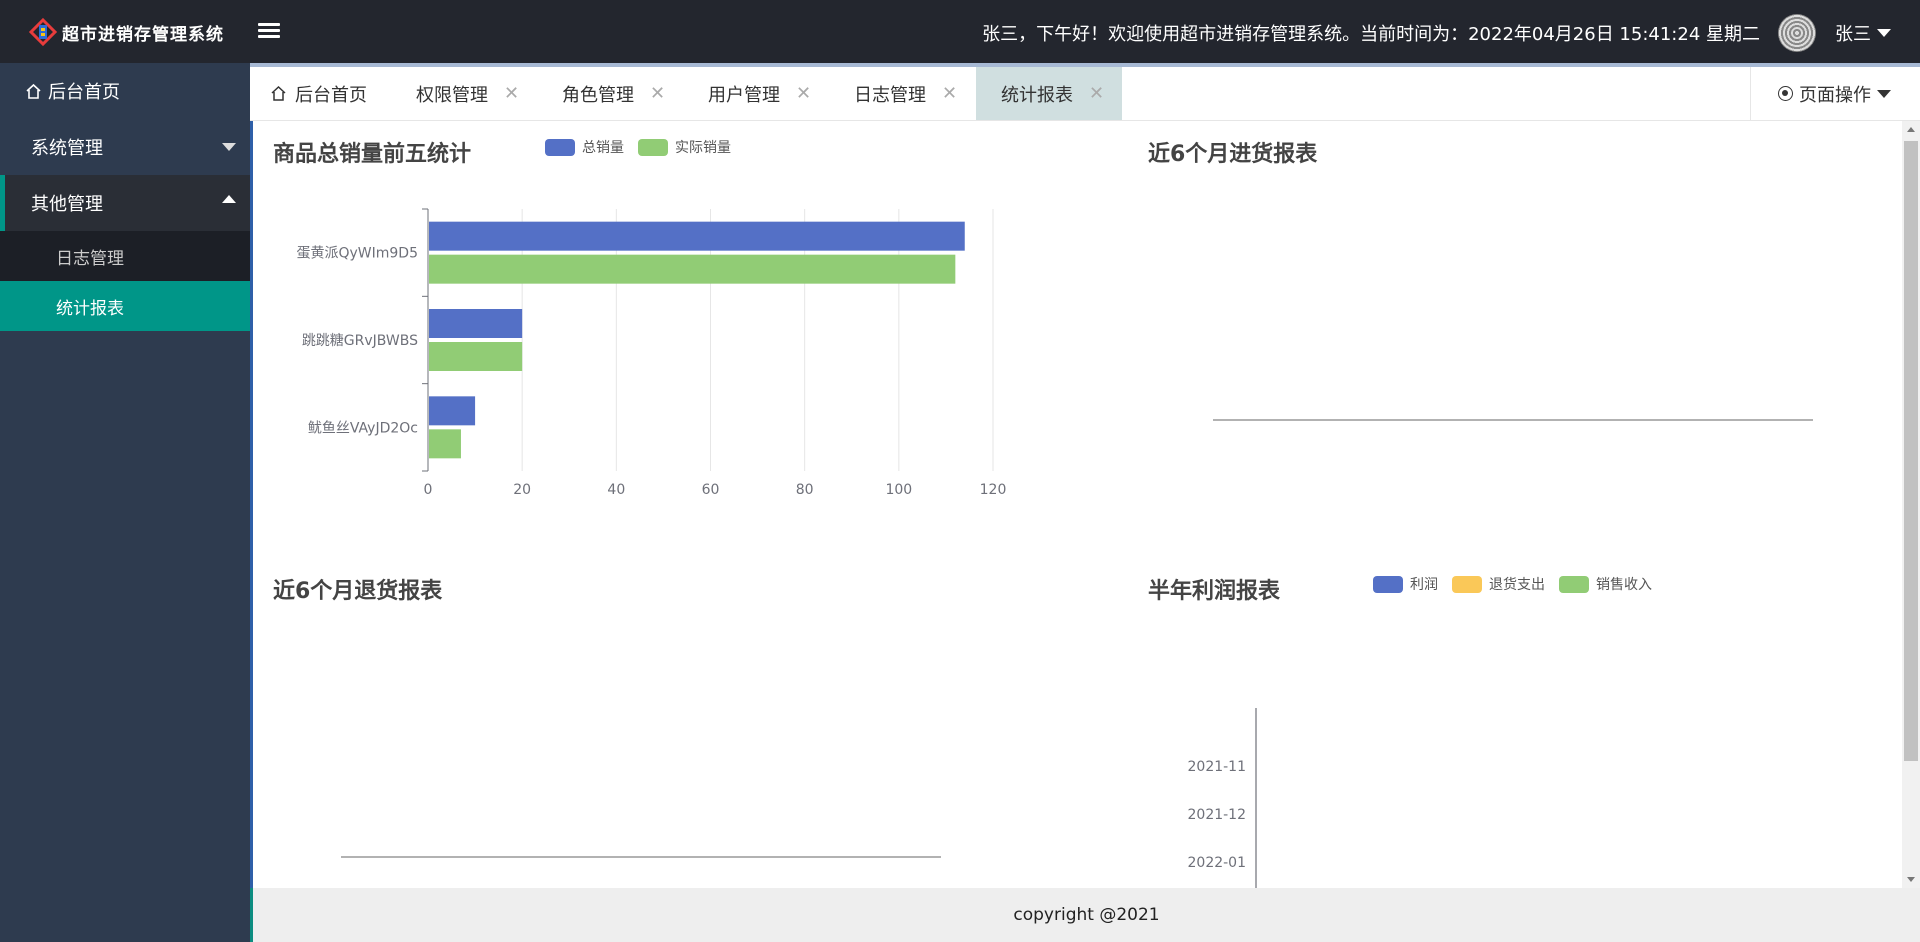 This screenshot has width=1920, height=942. What do you see at coordinates (1853, 34) in the screenshot?
I see `user-name: 张三` at bounding box center [1853, 34].